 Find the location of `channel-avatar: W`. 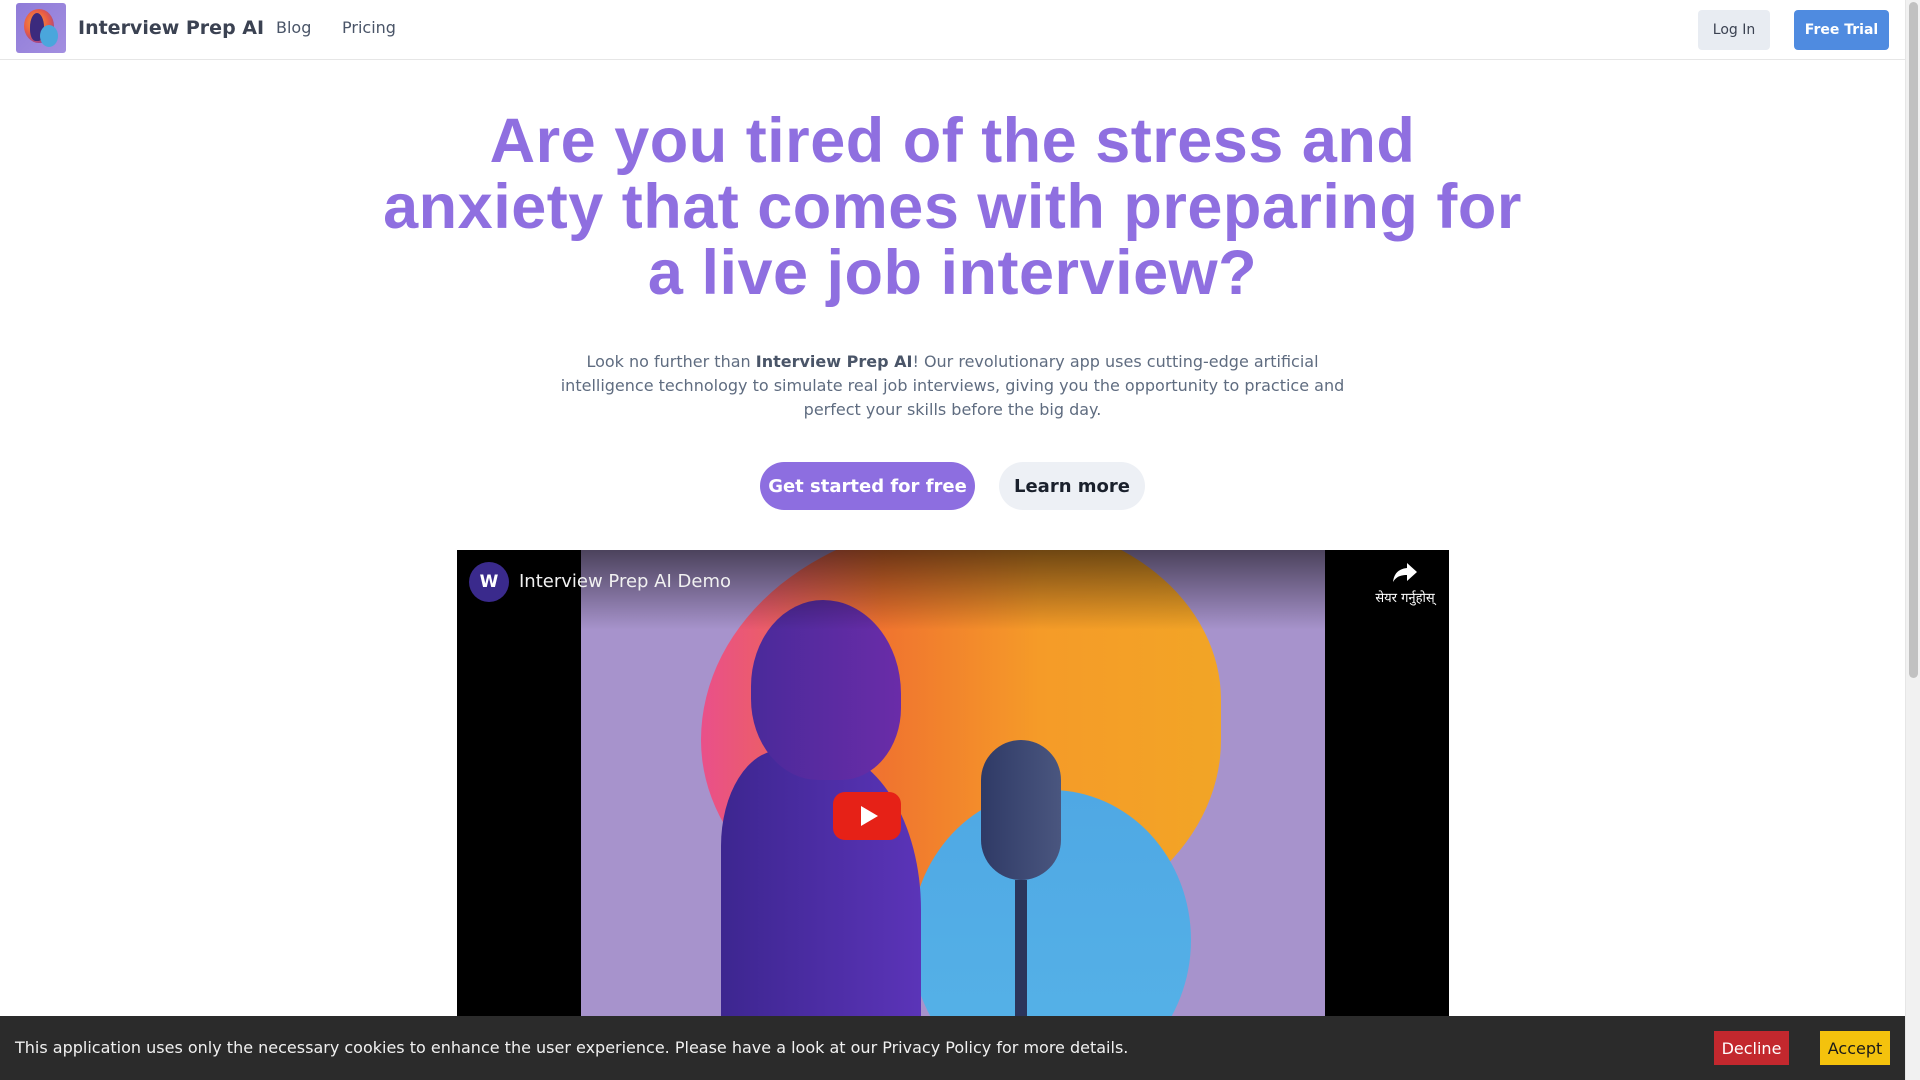

channel-avatar: W is located at coordinates (489, 582).